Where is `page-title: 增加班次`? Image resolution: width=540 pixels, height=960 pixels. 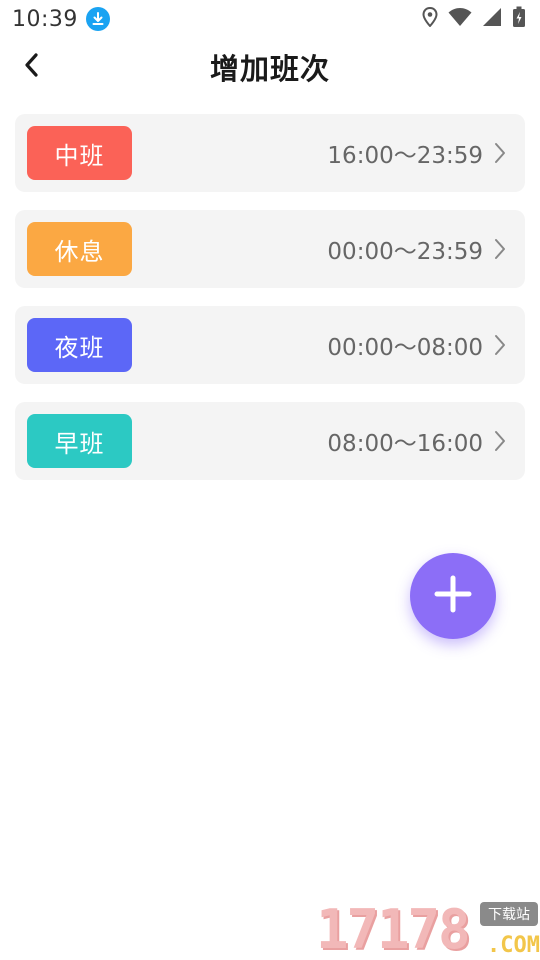
page-title: 增加班次 is located at coordinates (269, 69).